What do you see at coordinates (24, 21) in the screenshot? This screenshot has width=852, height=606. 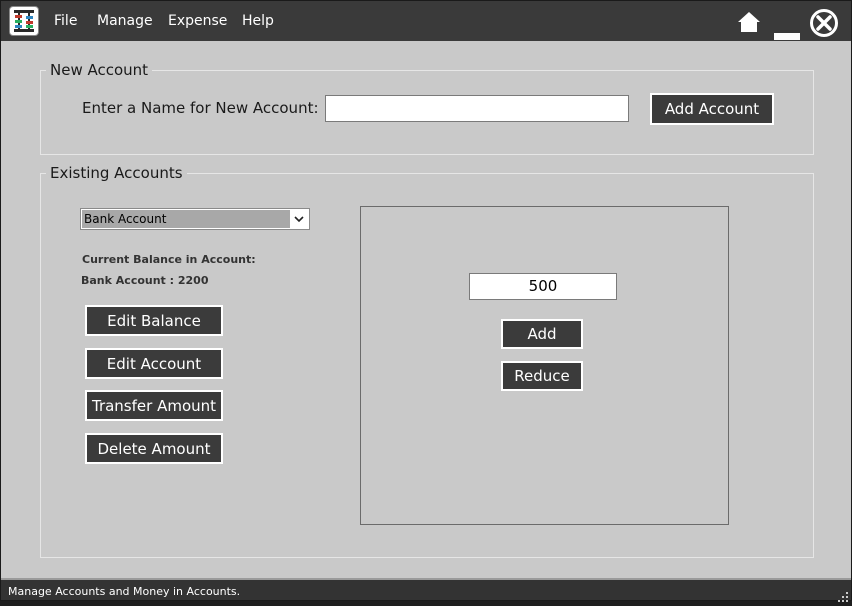 I see `app-logo-icon` at bounding box center [24, 21].